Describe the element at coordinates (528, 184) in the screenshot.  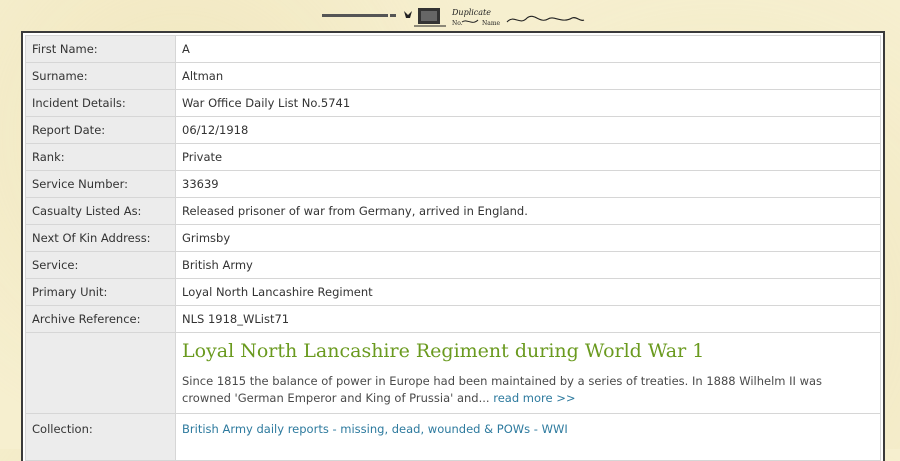
I see `service-number-value: 33639` at that location.